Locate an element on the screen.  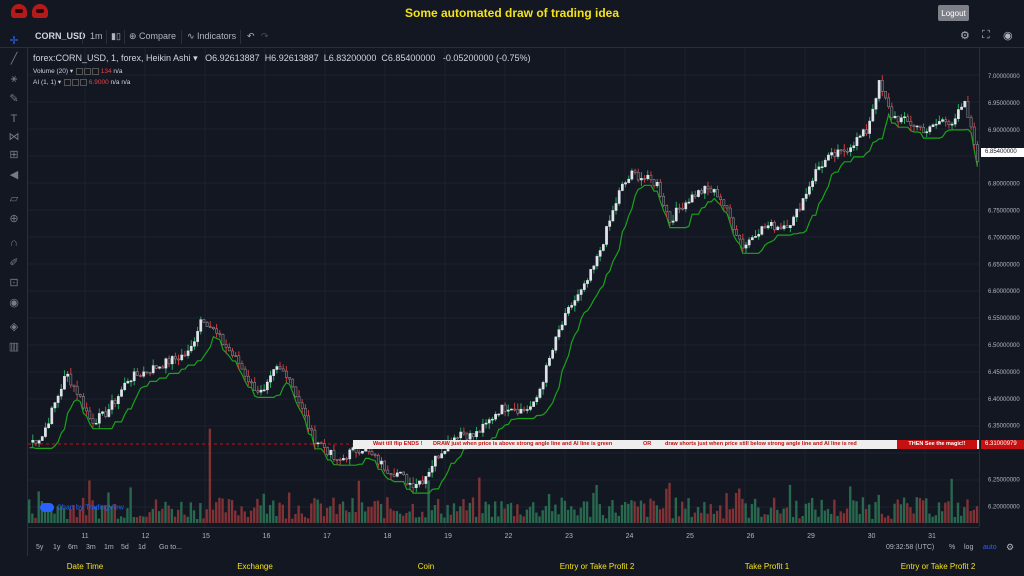
layers-icon: ◈ is located at coordinates (14, 327).